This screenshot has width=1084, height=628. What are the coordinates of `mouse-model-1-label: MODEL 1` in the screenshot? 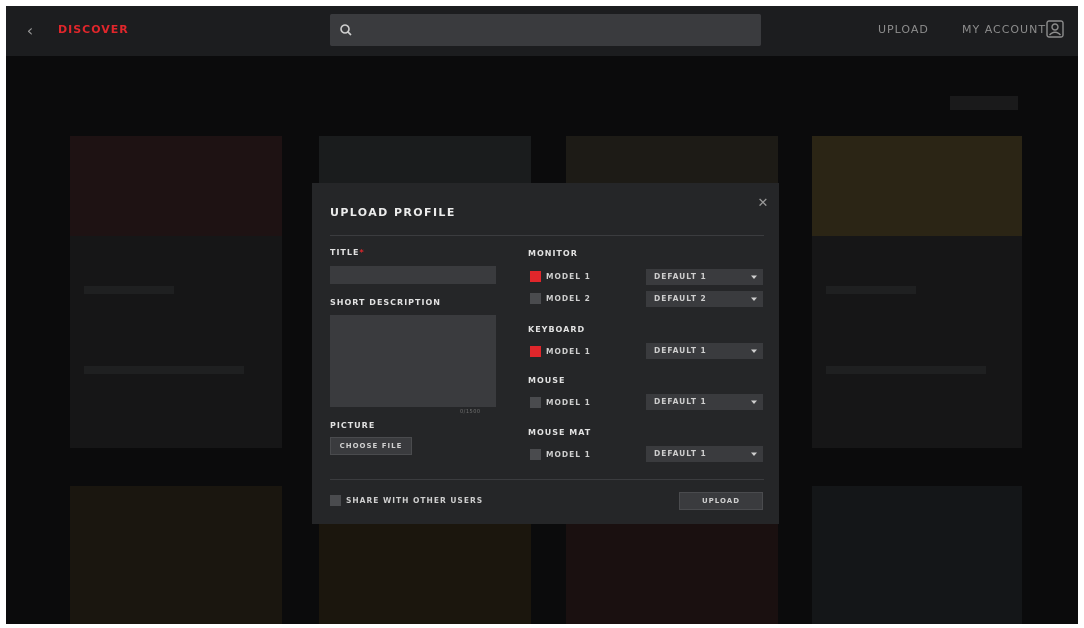 It's located at (568, 402).